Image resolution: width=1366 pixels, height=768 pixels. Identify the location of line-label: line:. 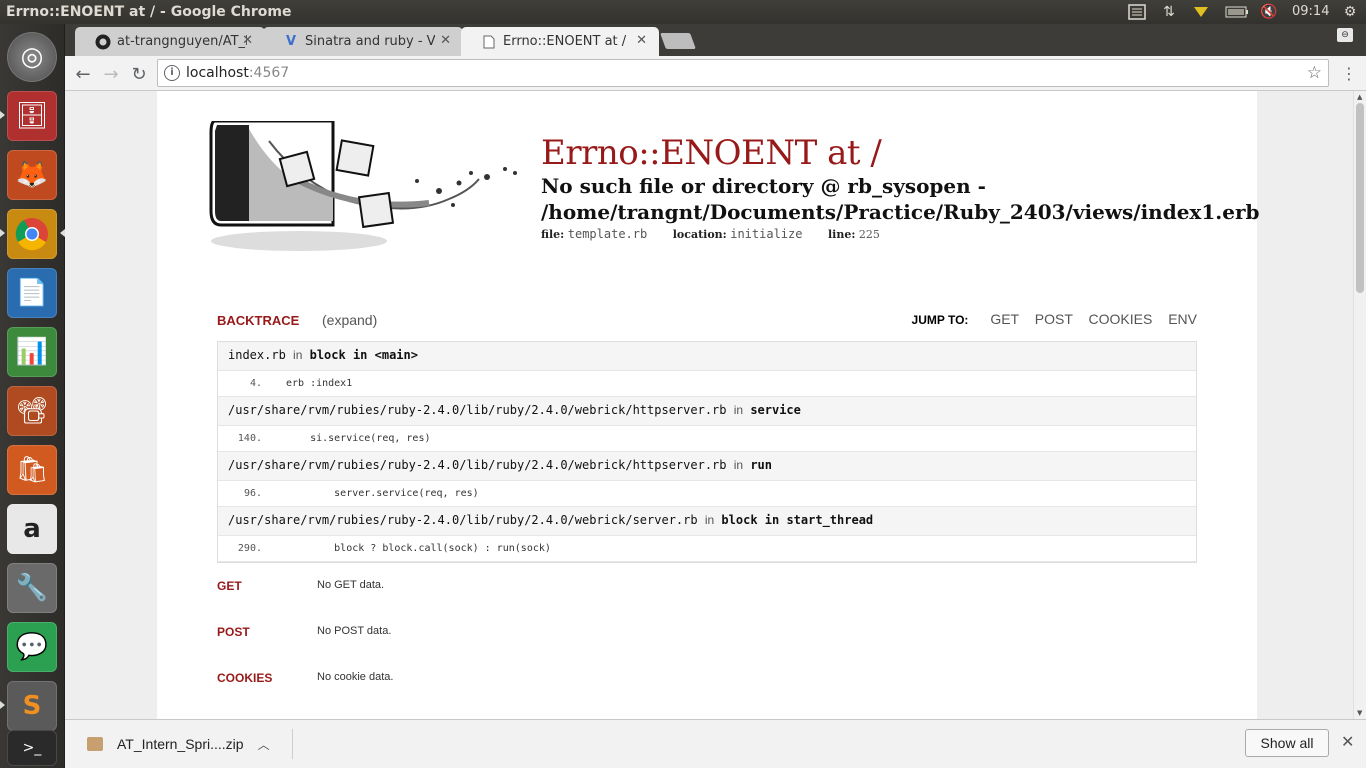
(841, 234).